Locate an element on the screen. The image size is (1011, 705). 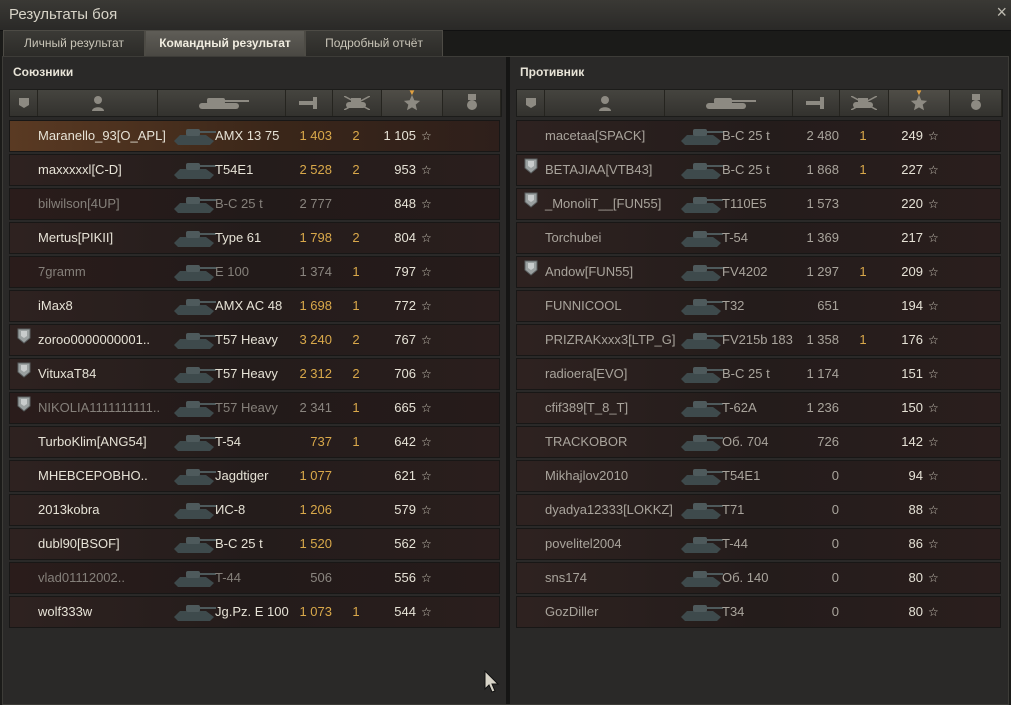
damage-value: 1 573 is located at coordinates (822, 203).